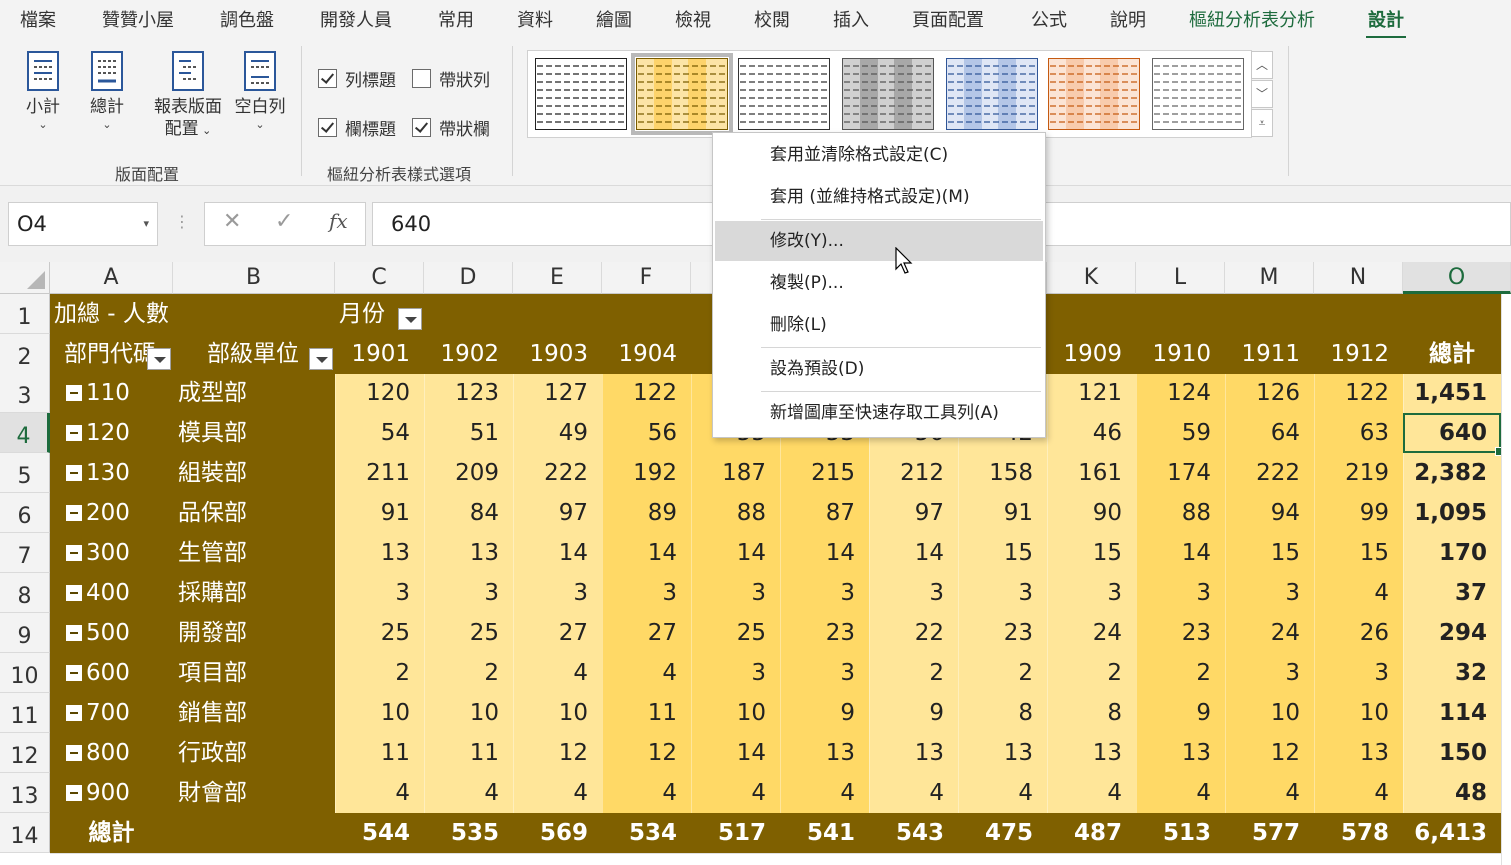  Describe the element at coordinates (735, 473) in the screenshot. I see `value-cell: 187` at that location.